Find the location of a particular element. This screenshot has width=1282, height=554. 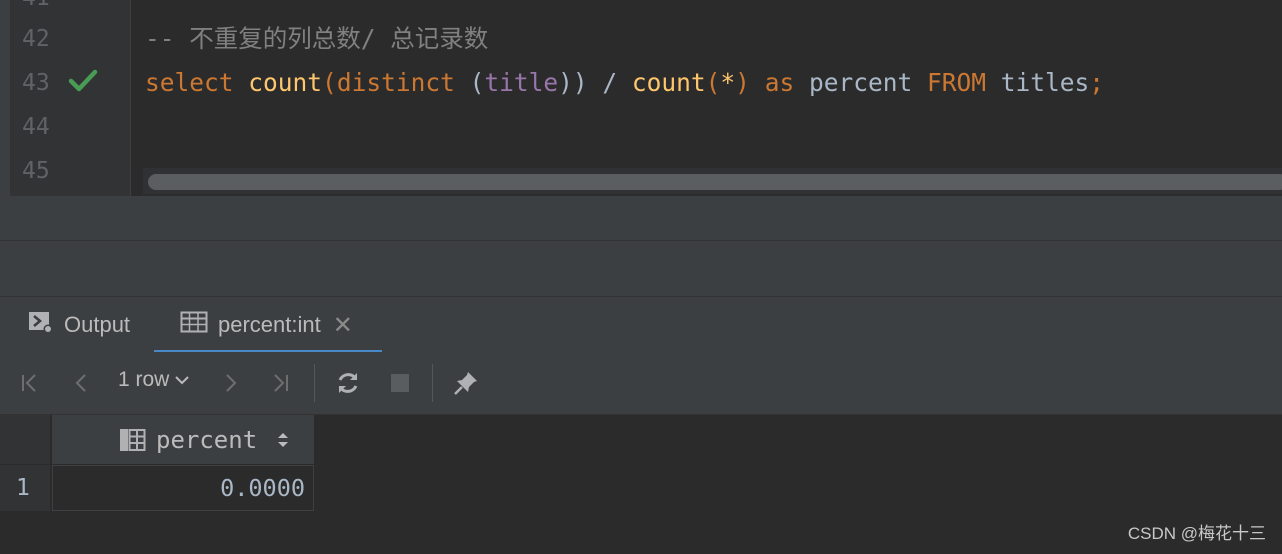

first-page-icon is located at coordinates (30, 383).